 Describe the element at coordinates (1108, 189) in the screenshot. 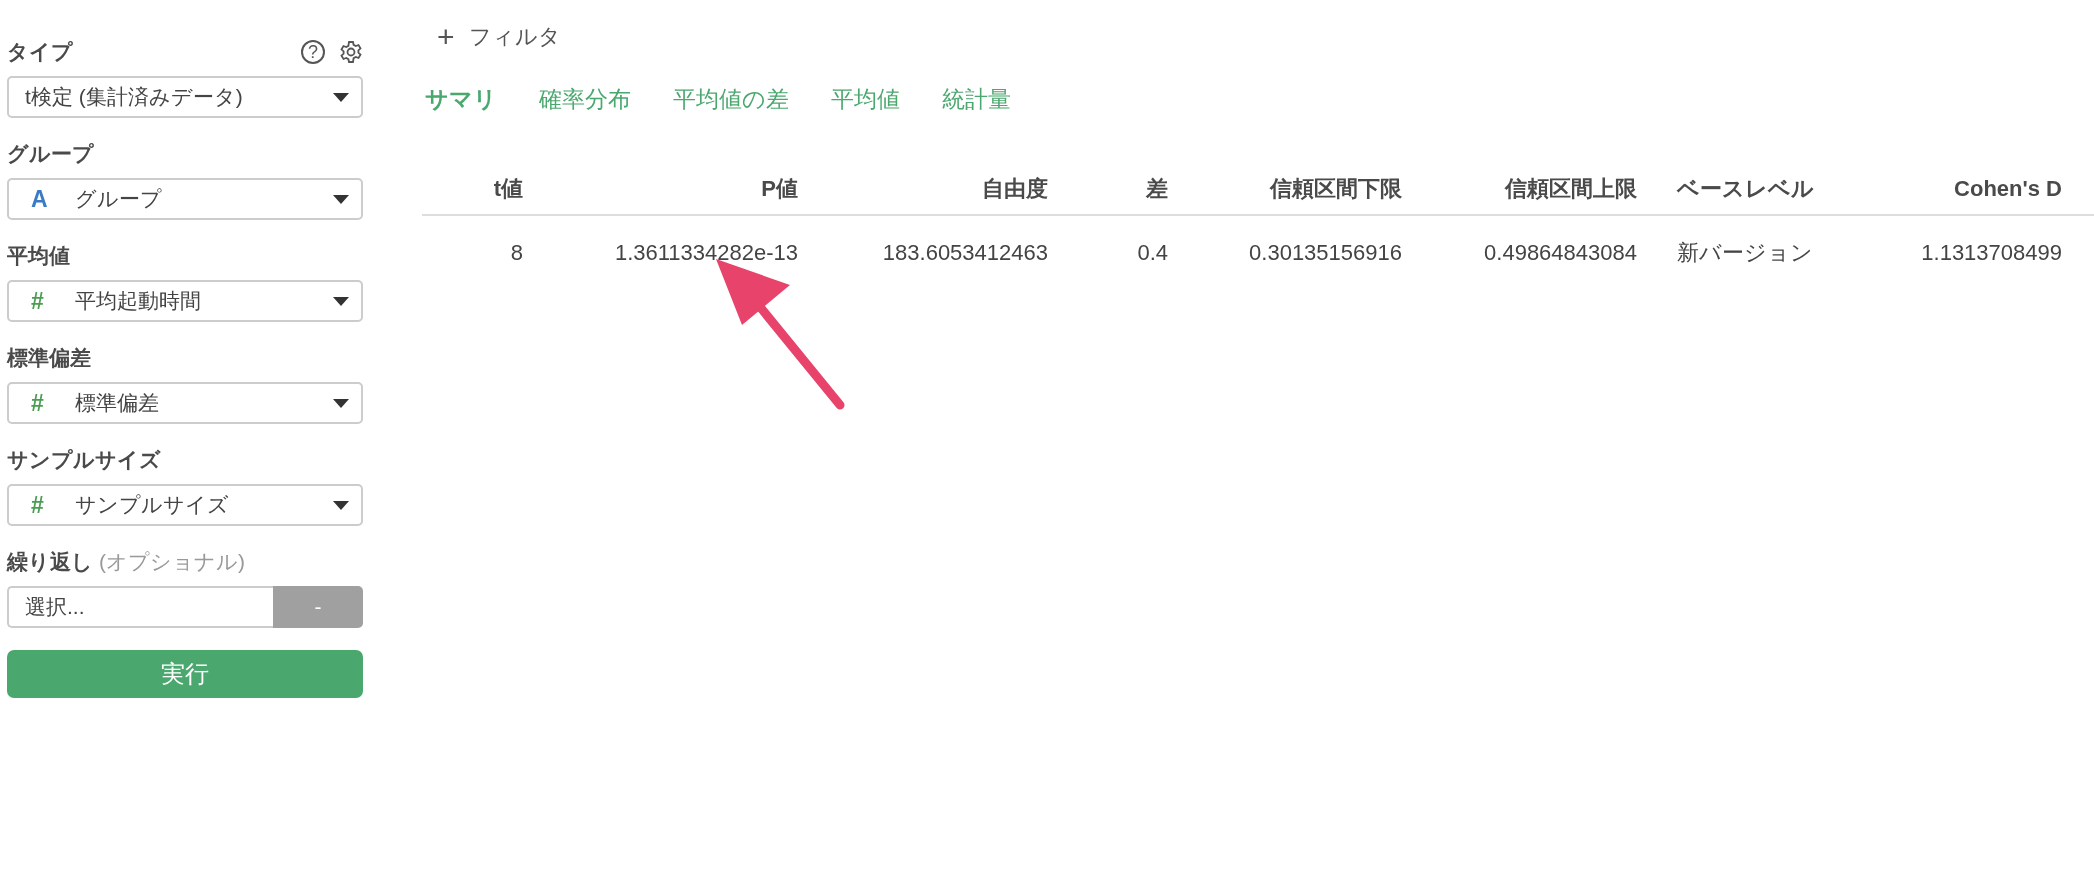

I see `column-header: 差` at that location.